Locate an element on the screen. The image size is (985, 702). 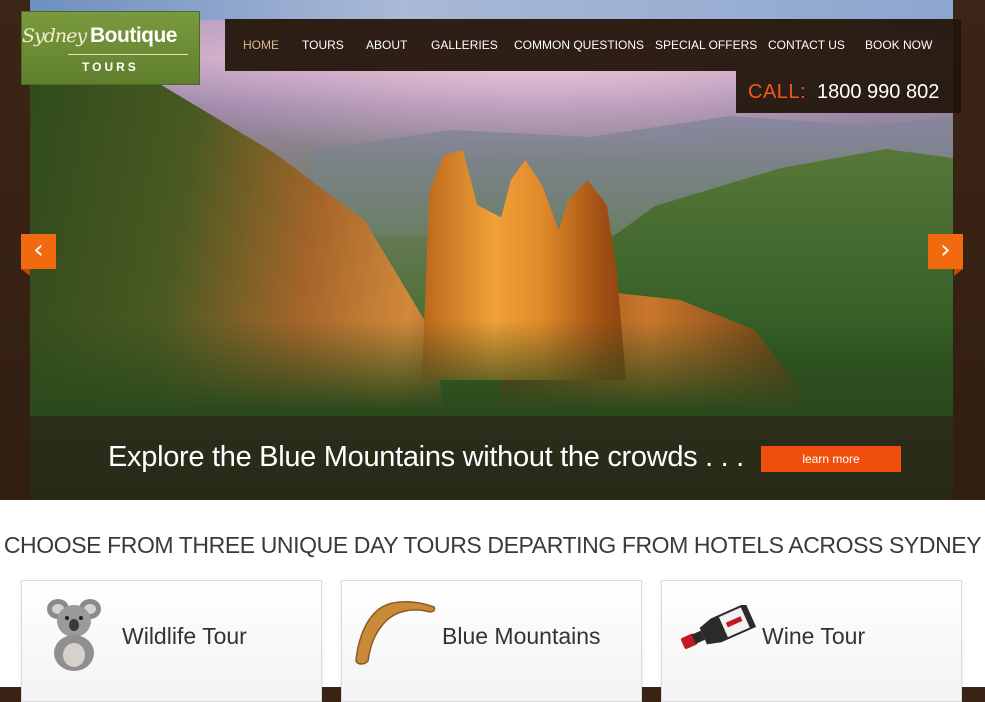
nav-item-home: HOME is located at coordinates (261, 45).